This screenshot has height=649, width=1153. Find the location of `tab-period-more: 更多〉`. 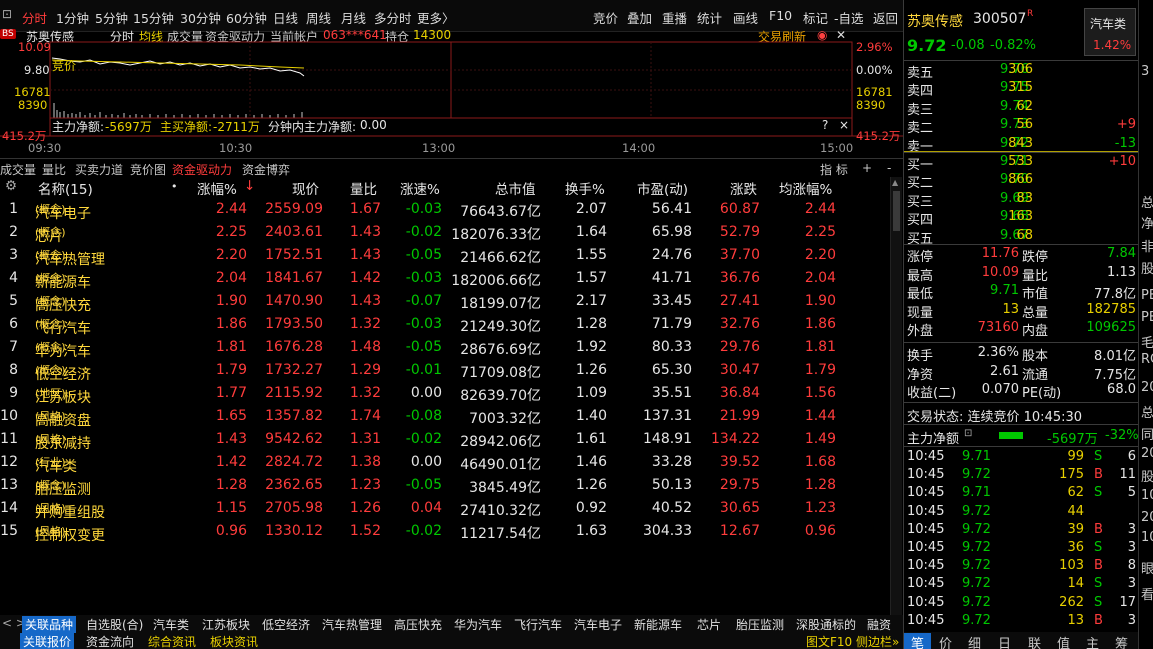

tab-period-more: 更多〉 is located at coordinates (436, 17).